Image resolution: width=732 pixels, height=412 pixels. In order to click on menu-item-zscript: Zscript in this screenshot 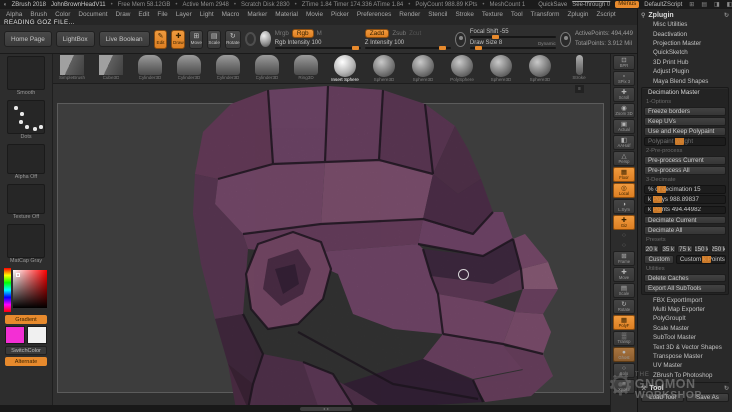, I will do `click(605, 14)`.